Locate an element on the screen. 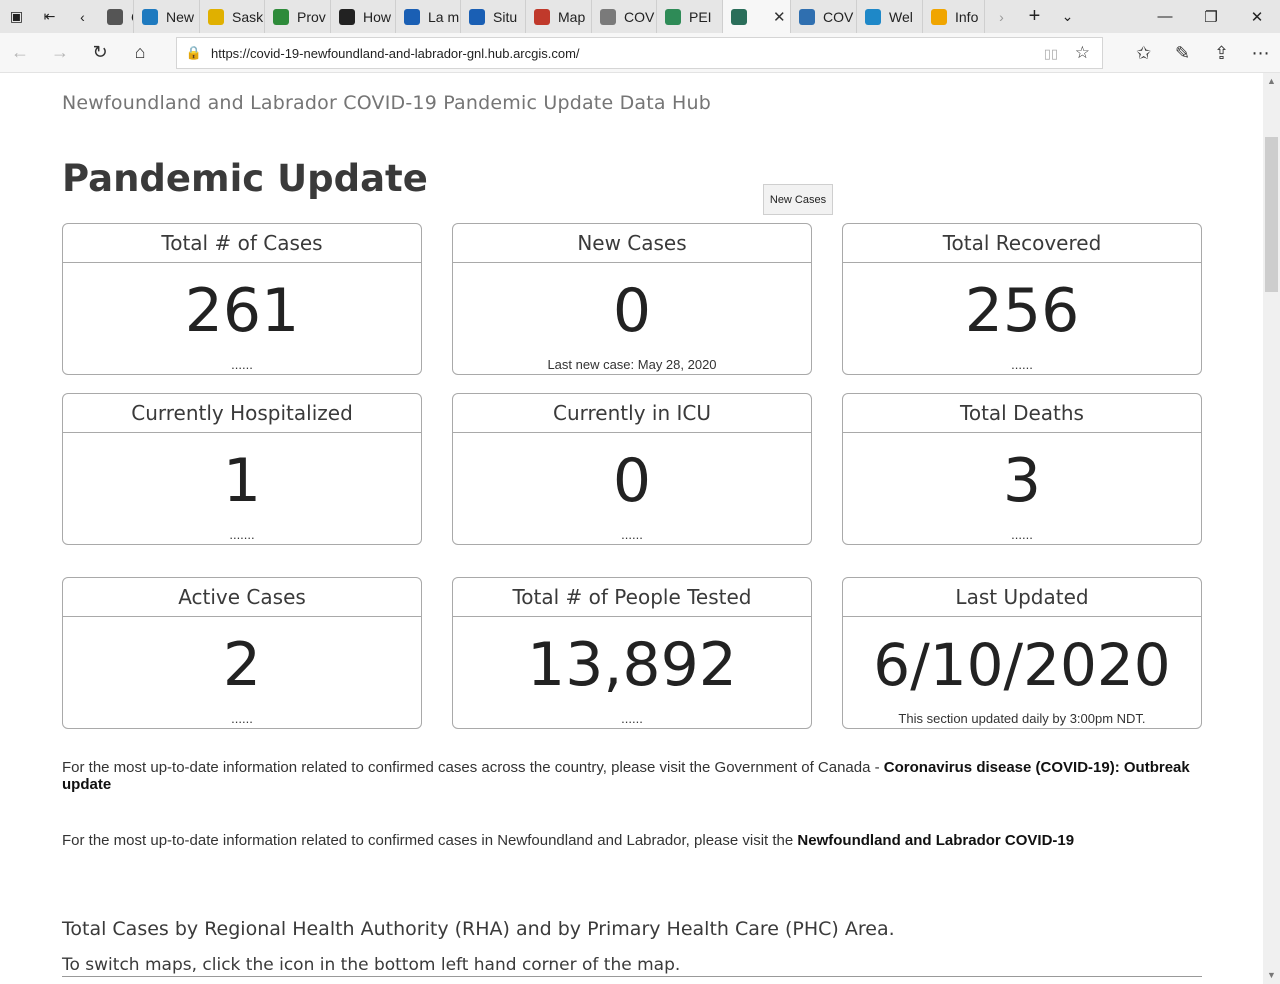  tab-label: La m is located at coordinates (444, 16).